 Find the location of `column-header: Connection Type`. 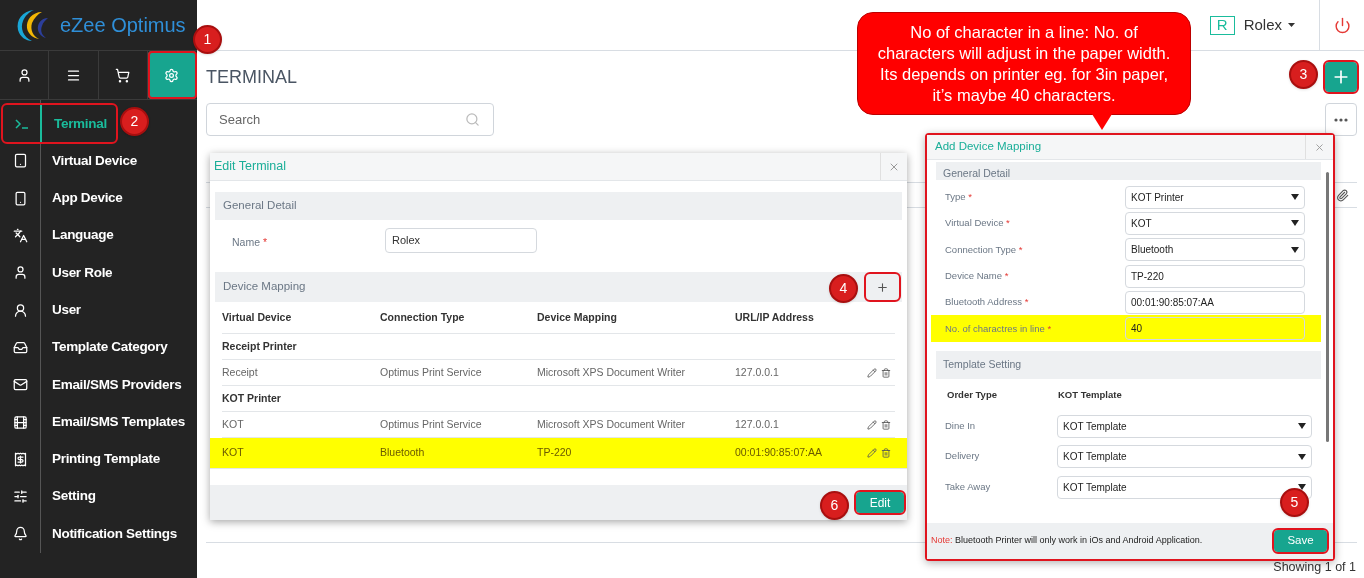

column-header: Connection Type is located at coordinates (423, 317).